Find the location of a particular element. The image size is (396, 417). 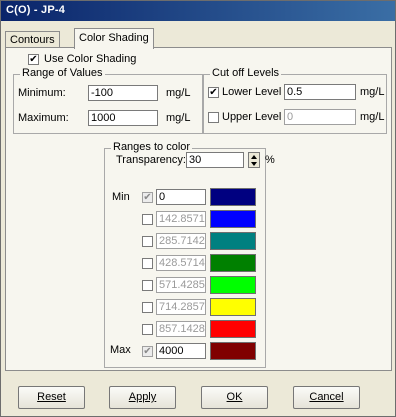

upper-level-unit: mg/L is located at coordinates (372, 117).